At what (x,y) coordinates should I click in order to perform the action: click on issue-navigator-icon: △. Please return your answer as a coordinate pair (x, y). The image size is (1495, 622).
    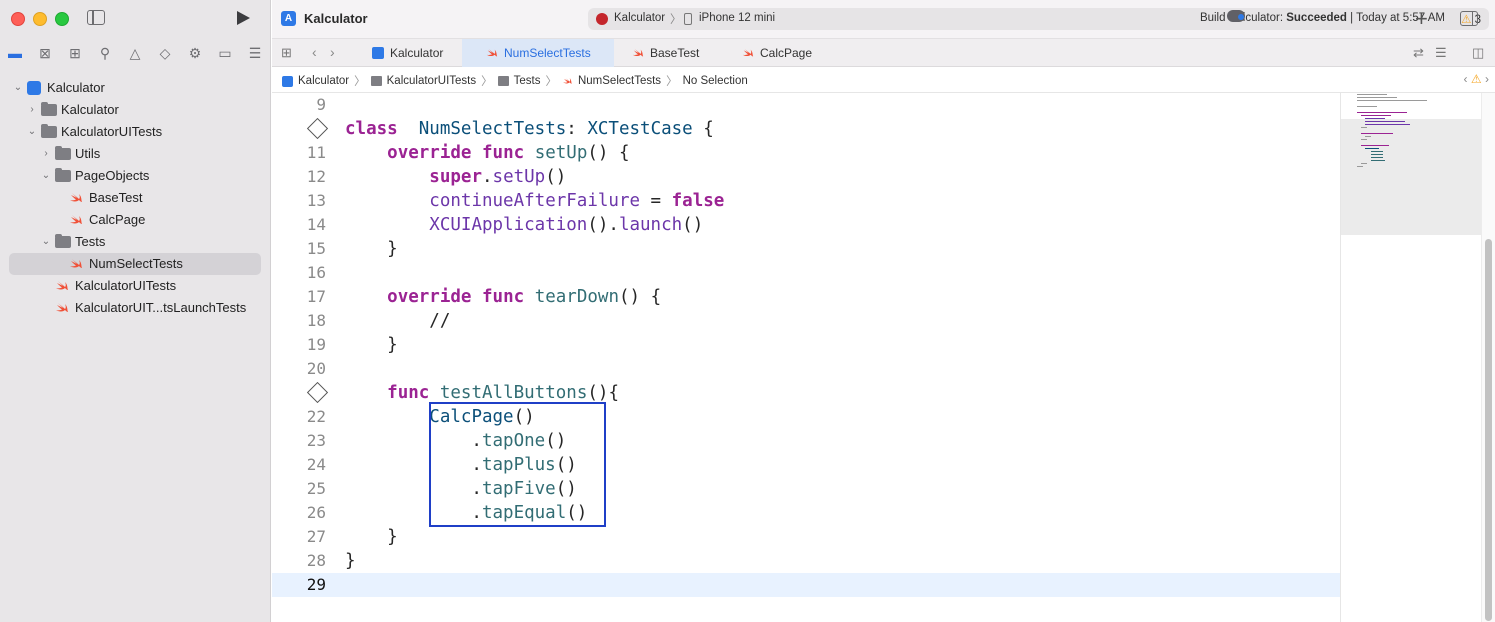
    Looking at the image, I should click on (135, 53).